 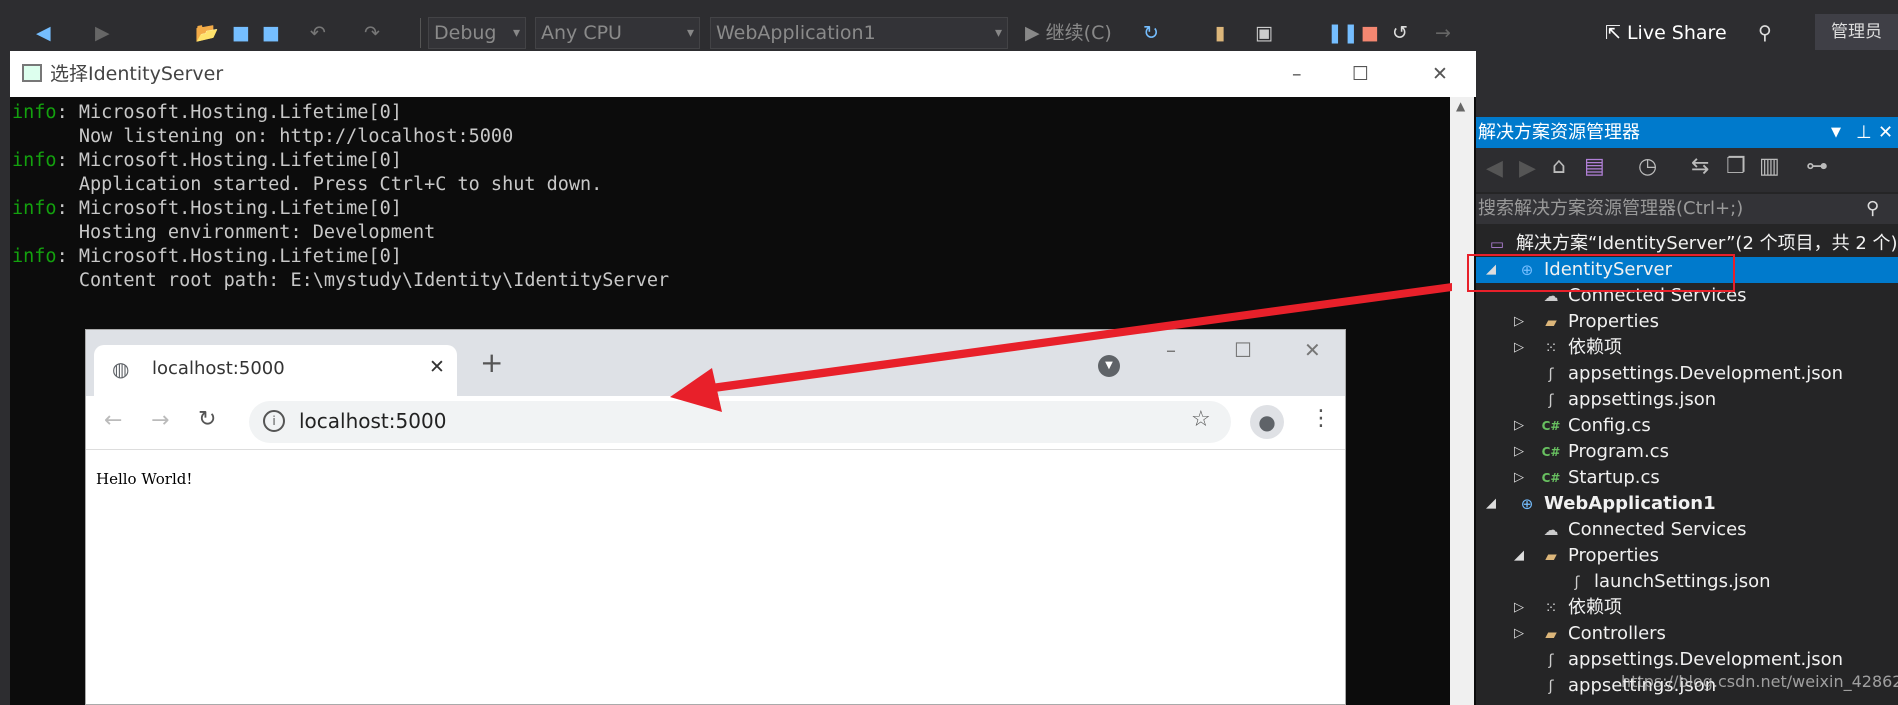 What do you see at coordinates (696, 390) in the screenshot?
I see `arrow-head` at bounding box center [696, 390].